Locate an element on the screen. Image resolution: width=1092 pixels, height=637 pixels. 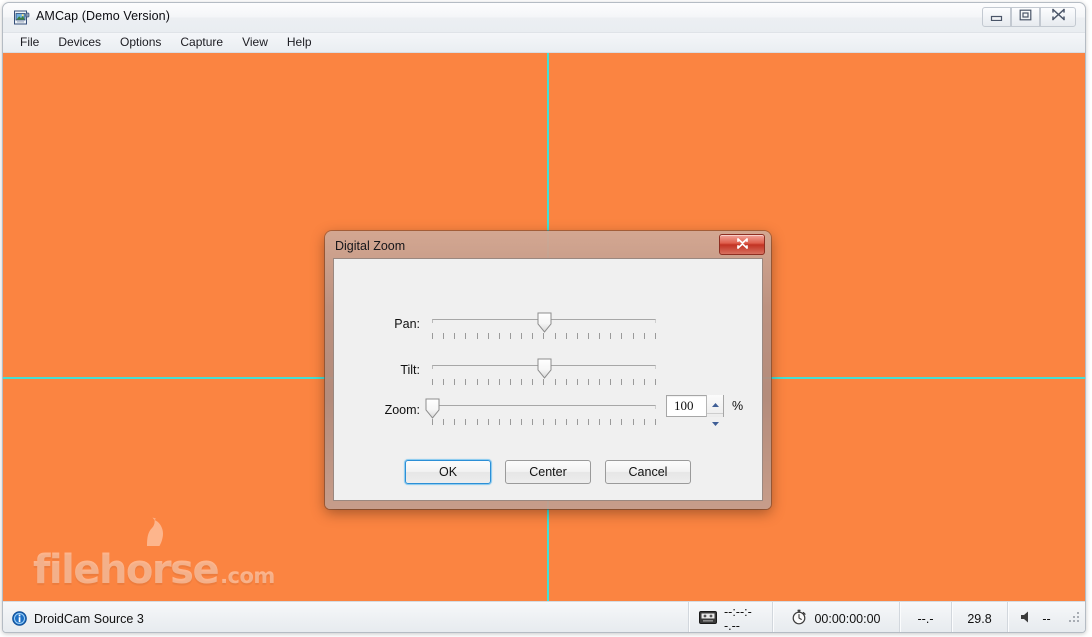
pan-control-row: Pan: is located at coordinates (548, 331).